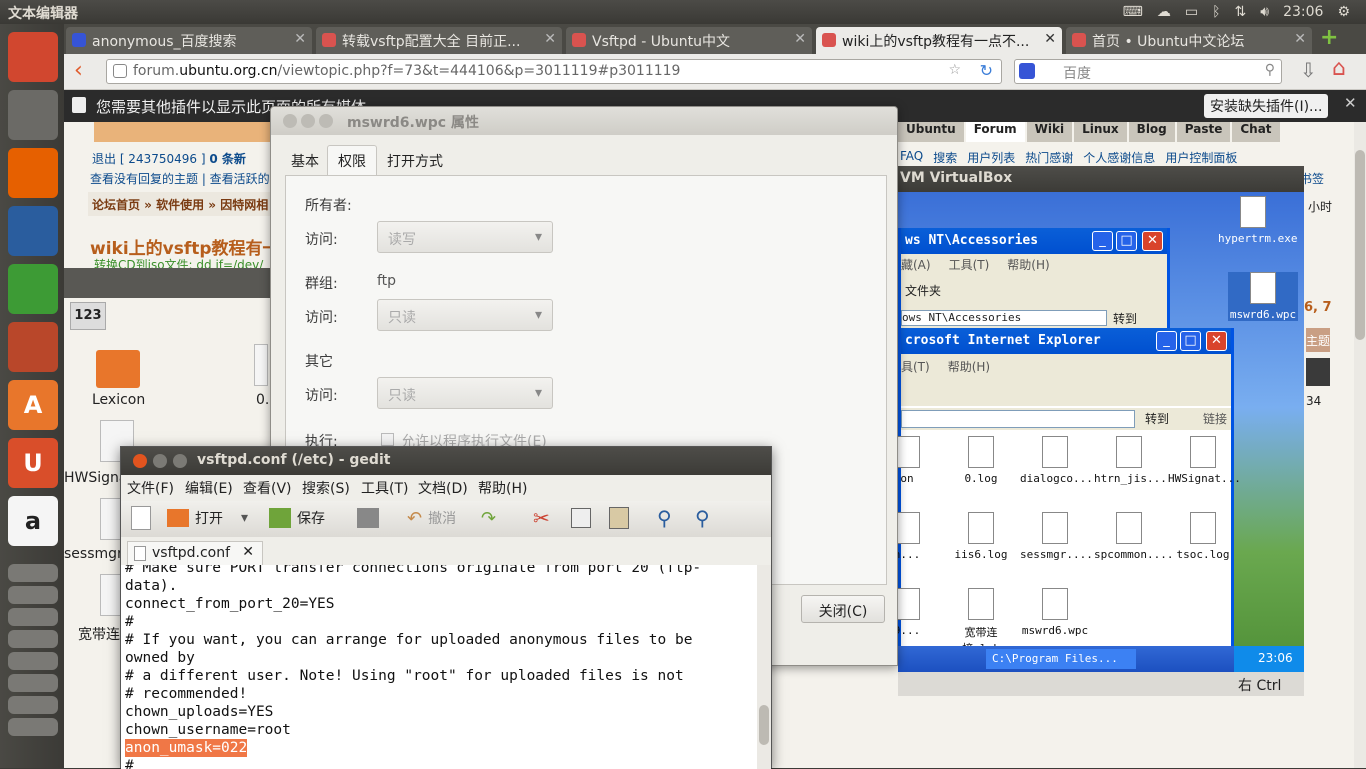 The width and height of the screenshot is (1366, 769). Describe the element at coordinates (581, 518) in the screenshot. I see `copy-button` at that location.